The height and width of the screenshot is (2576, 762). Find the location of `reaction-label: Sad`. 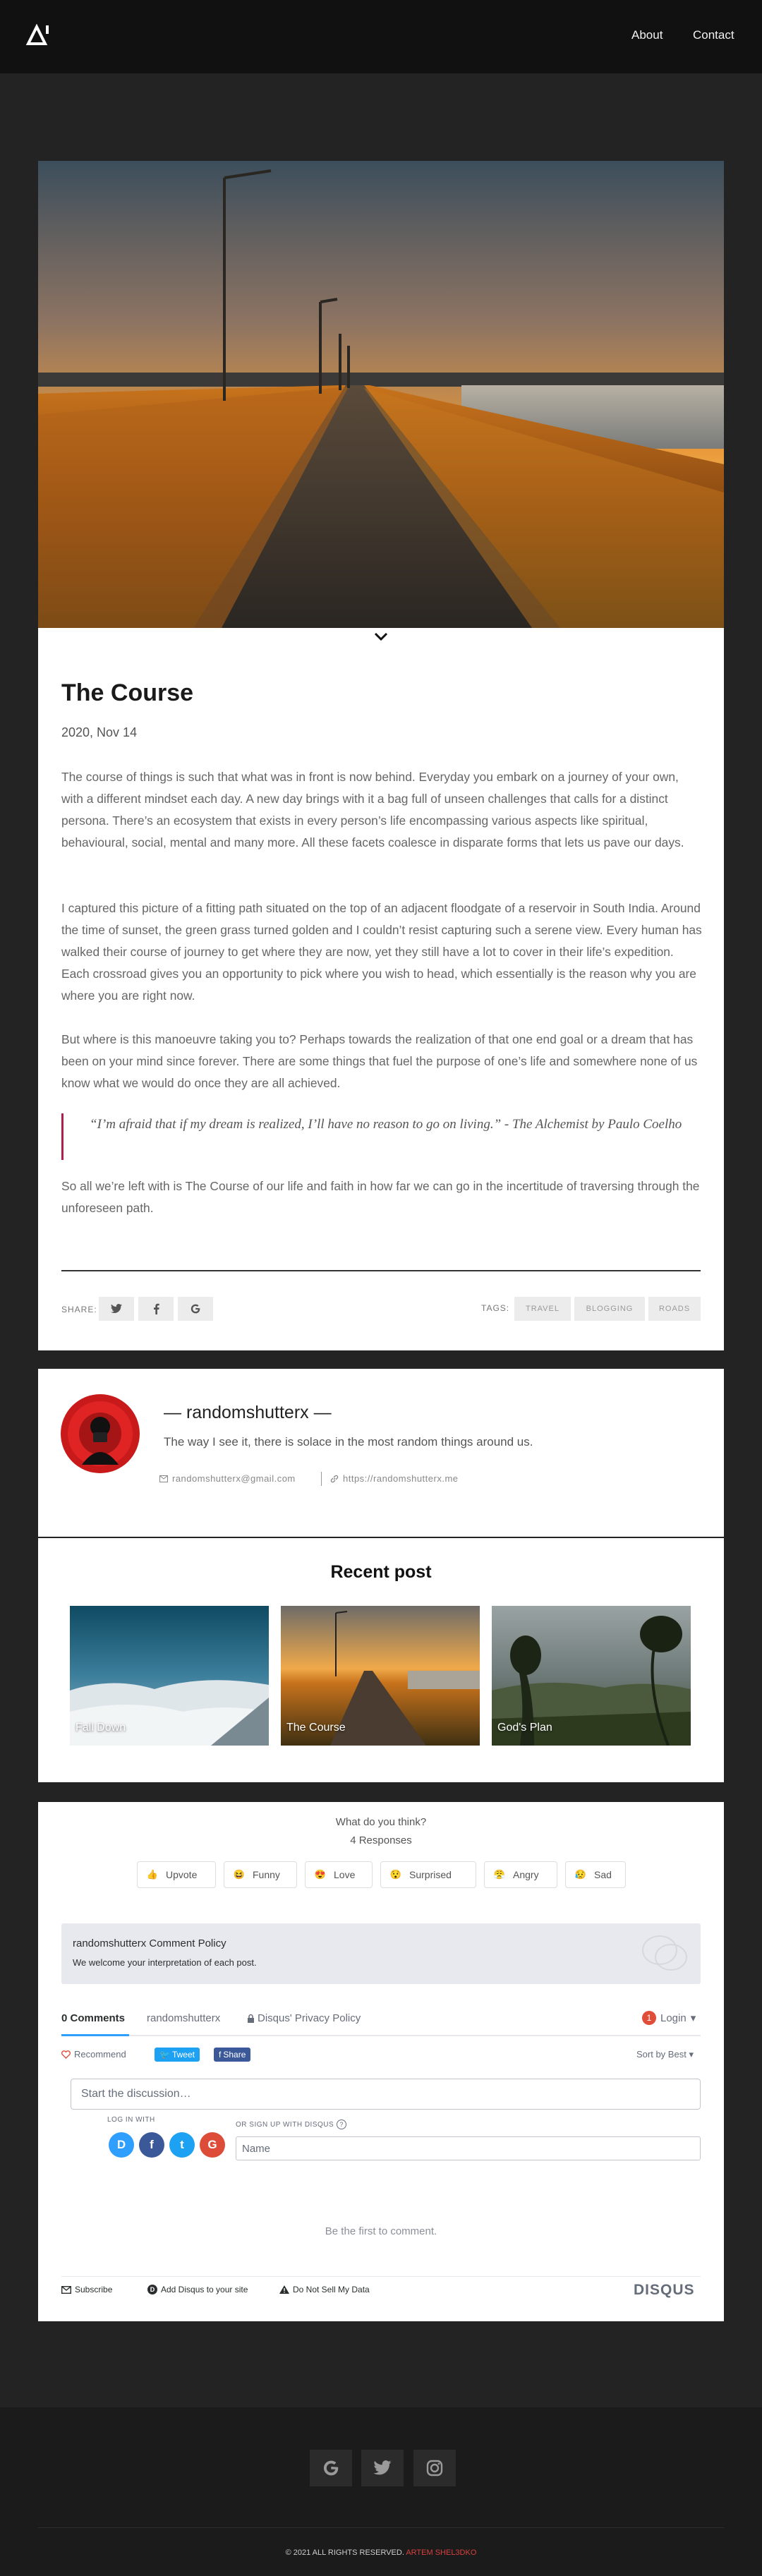

reaction-label: Sad is located at coordinates (603, 1875).